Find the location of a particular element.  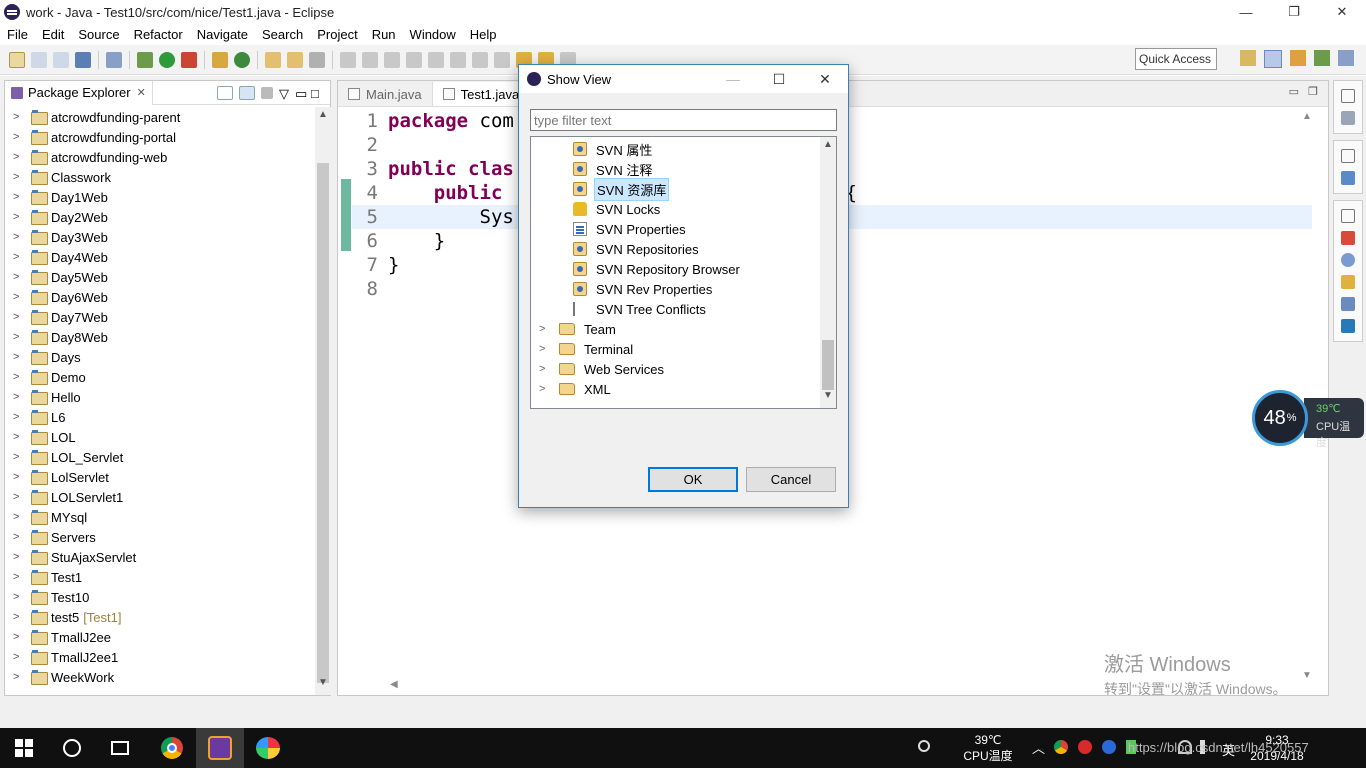

view-item: SVN Properties is located at coordinates (630, 229).